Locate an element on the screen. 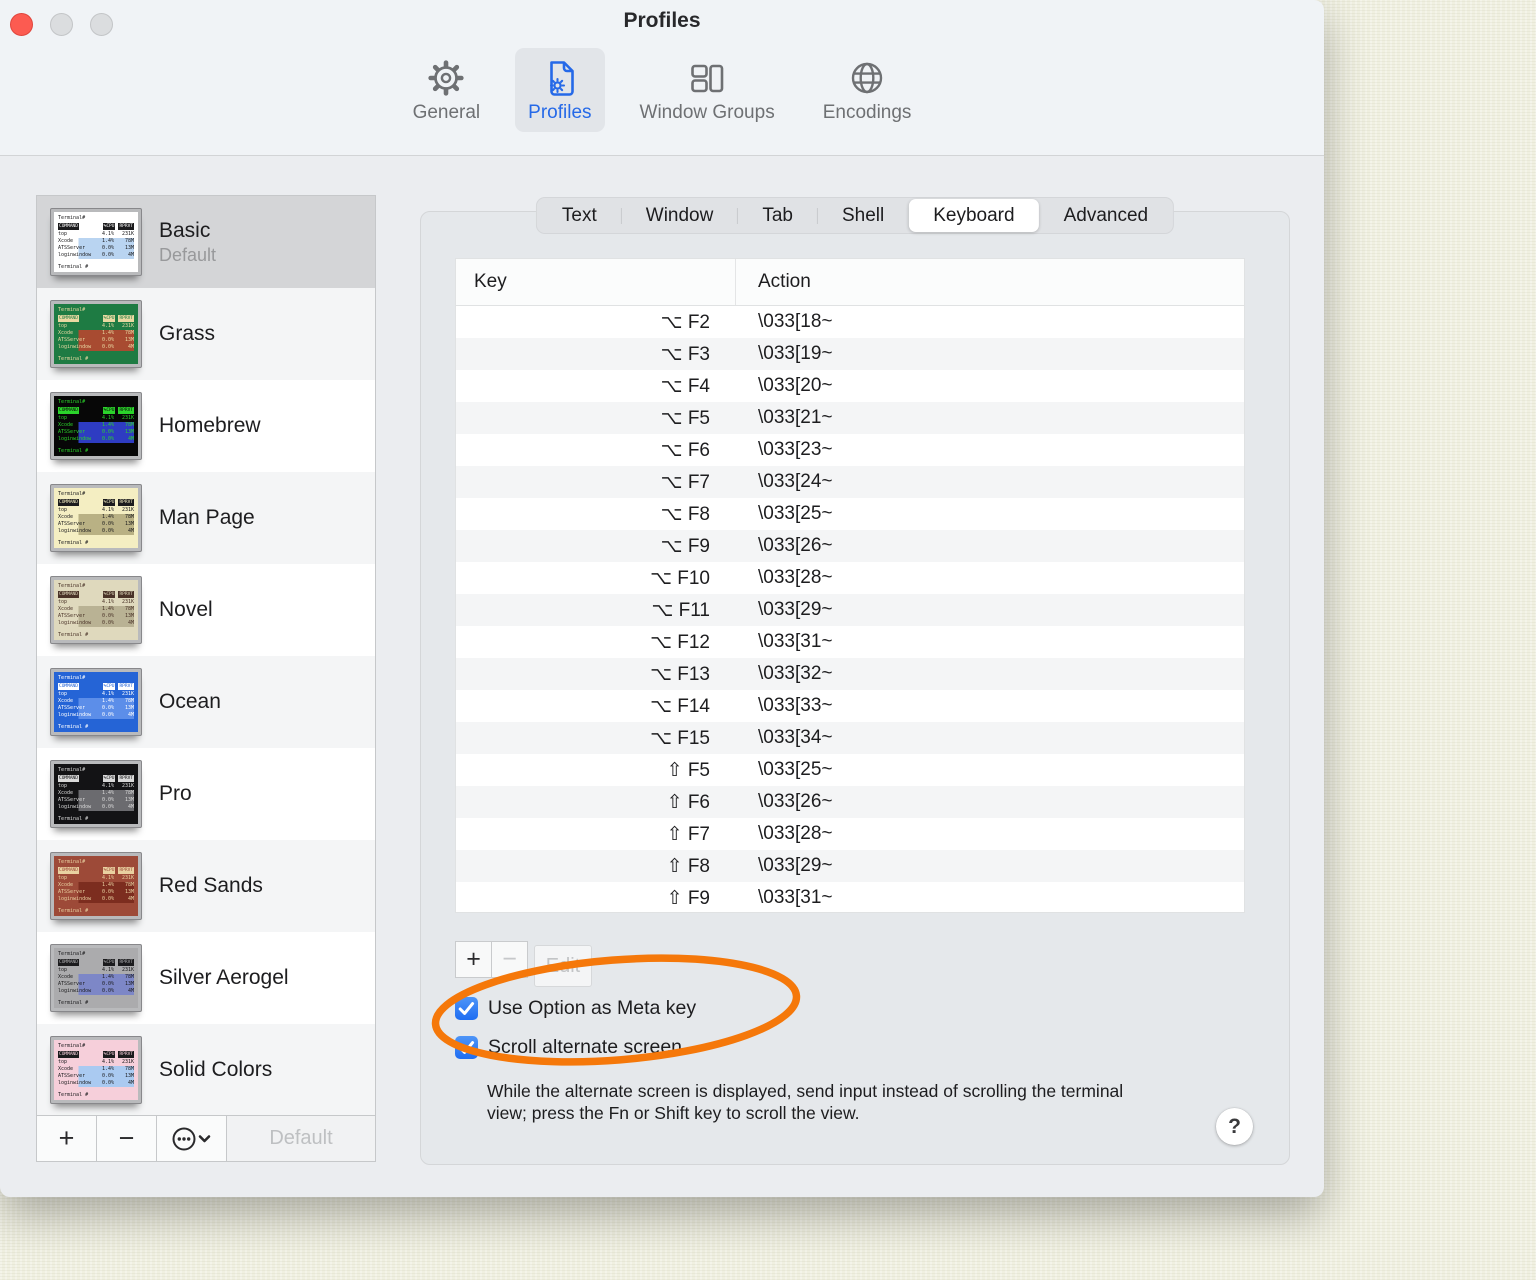 The height and width of the screenshot is (1280, 1536). circle-ellipsis-chevron-icon is located at coordinates (191, 1138).